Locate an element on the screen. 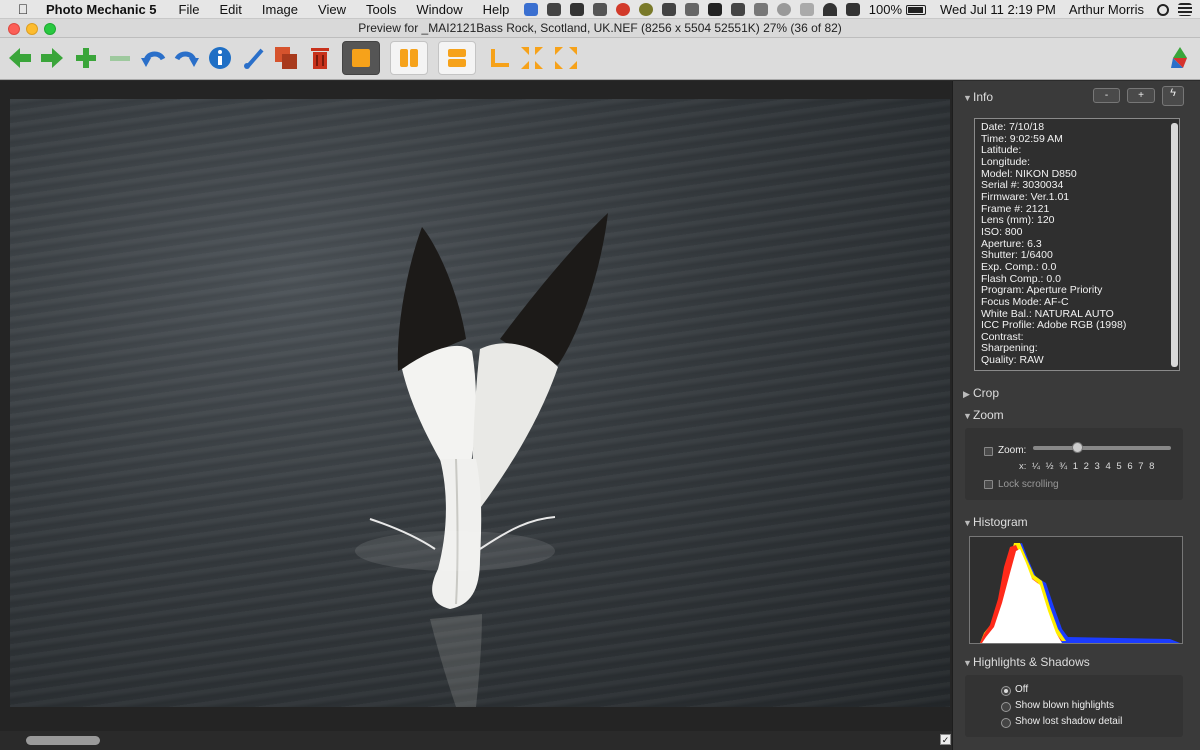 This screenshot has width=1200, height=750. status-green-icon is located at coordinates (645, 9).